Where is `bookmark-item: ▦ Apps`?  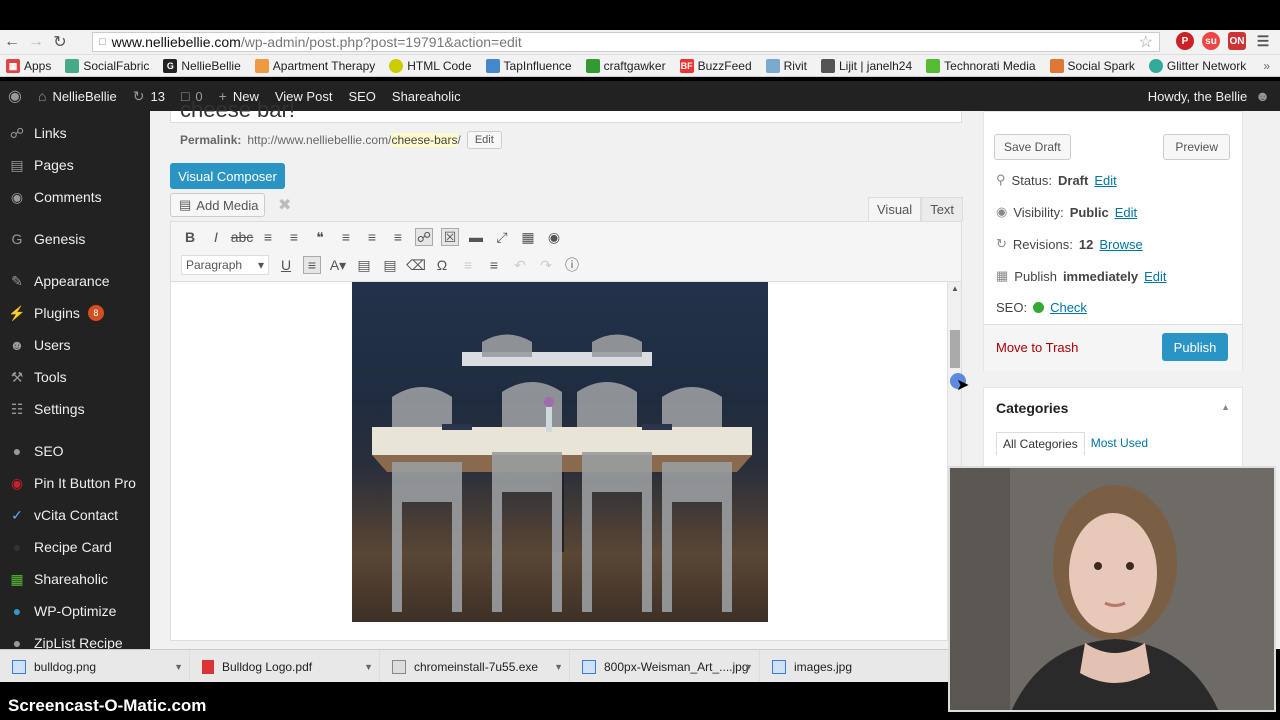 bookmark-item: ▦ Apps is located at coordinates (28, 65).